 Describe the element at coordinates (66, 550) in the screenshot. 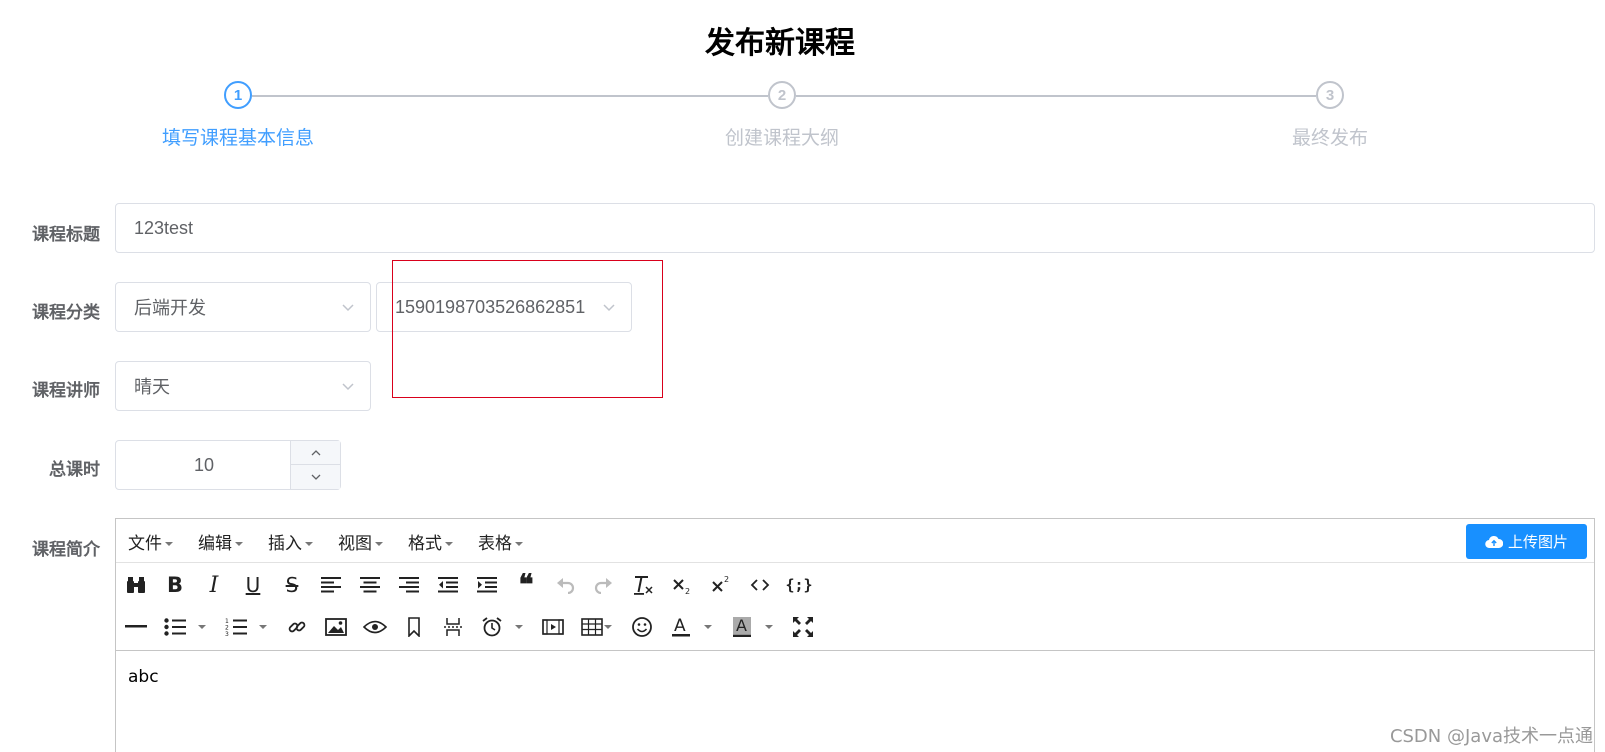

I see `course-desc-label: 课程简介` at that location.